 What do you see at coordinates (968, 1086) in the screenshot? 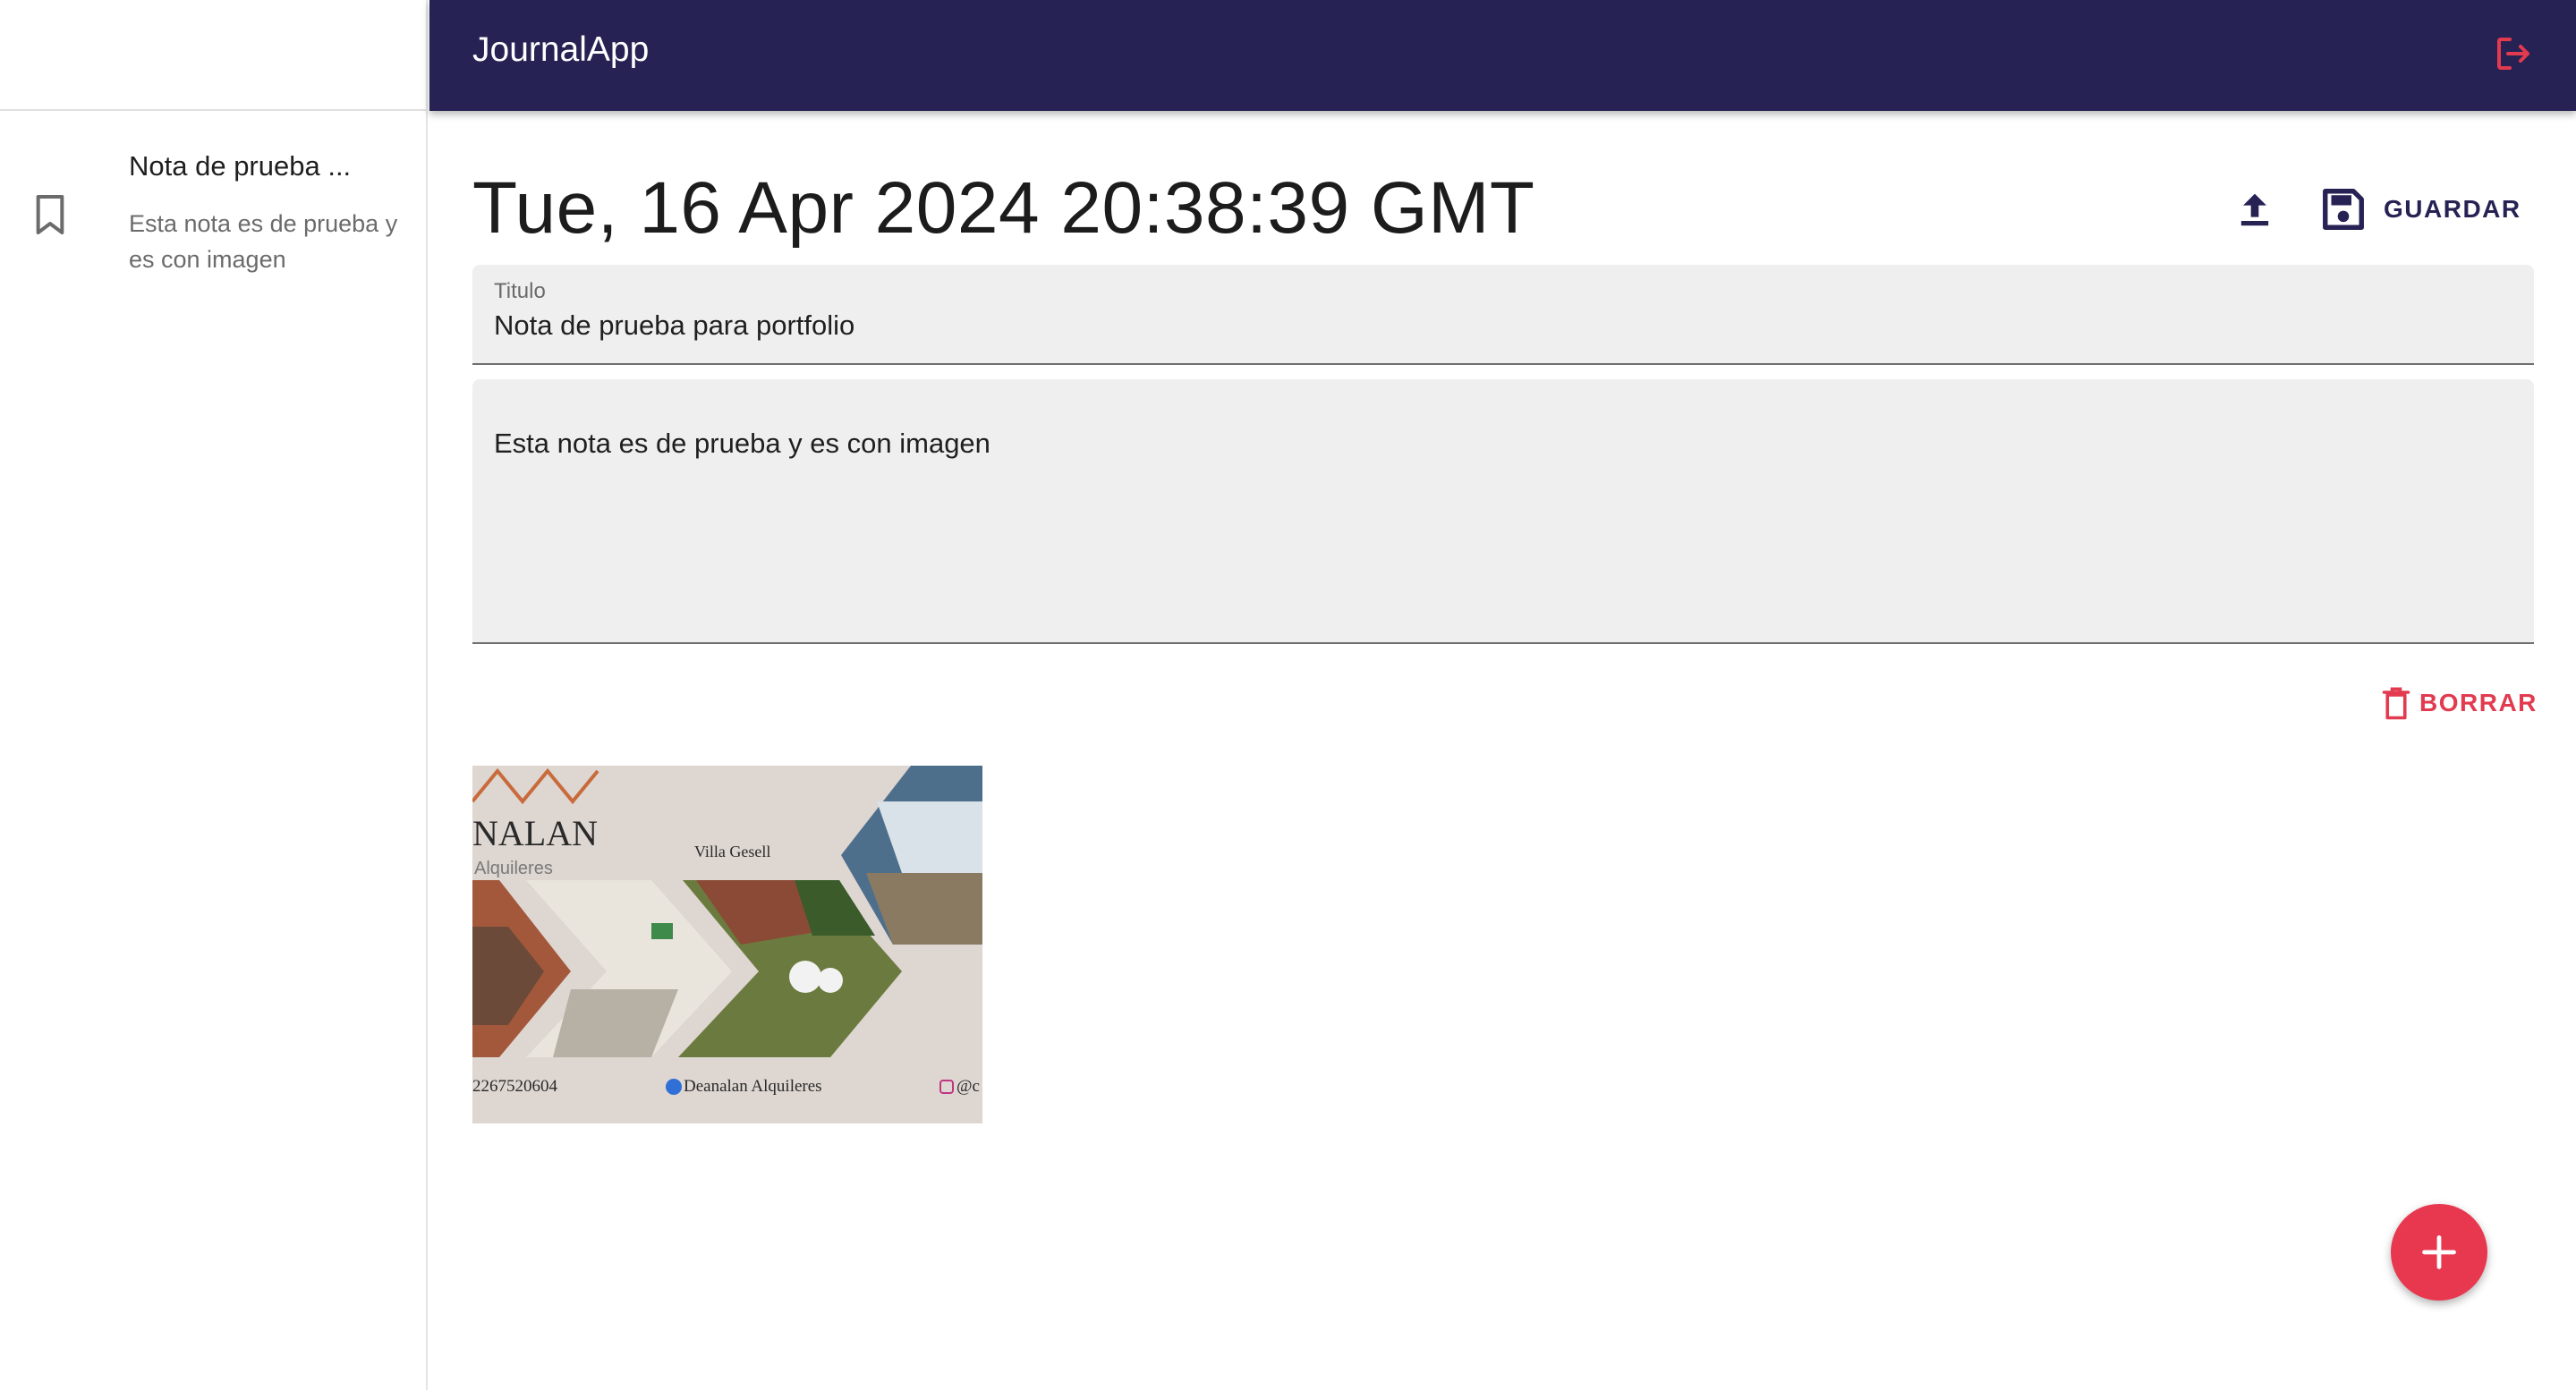
I see `image-instagram-label: @c` at bounding box center [968, 1086].